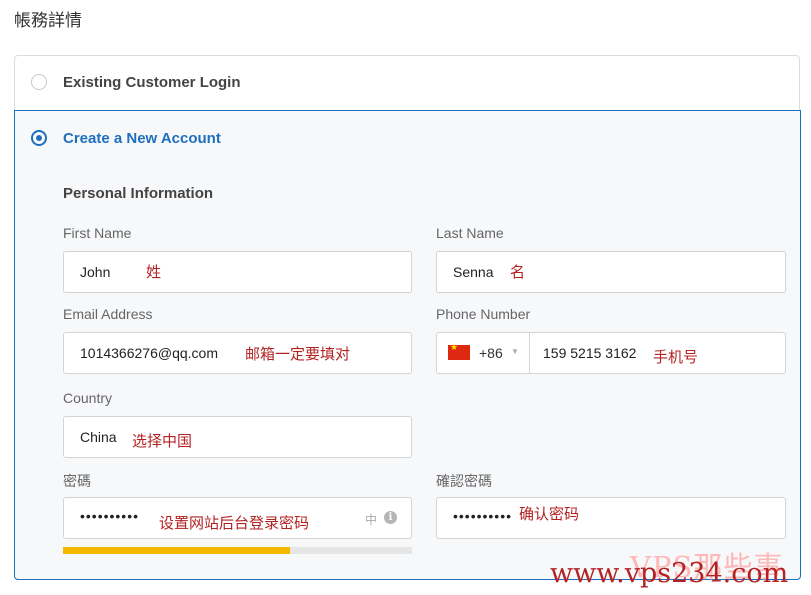 Image resolution: width=811 pixels, height=595 pixels. I want to click on ime-indicator: 中, so click(371, 520).